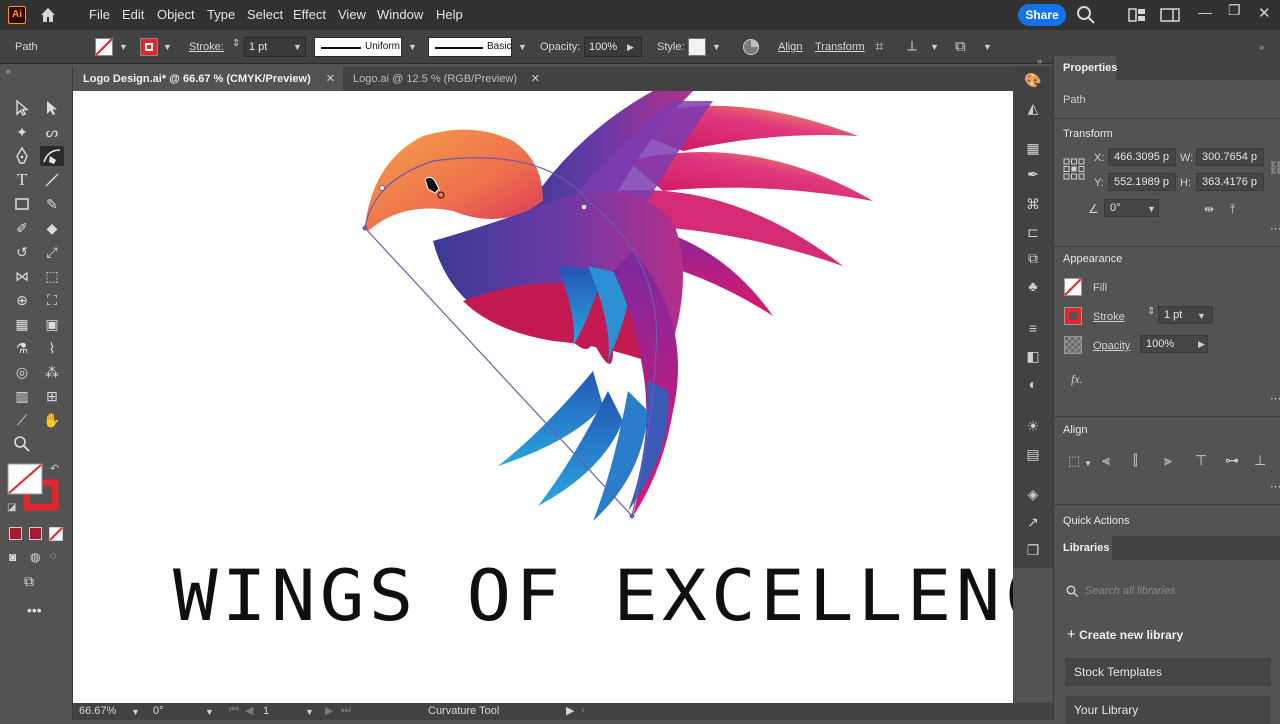 This screenshot has width=1280, height=724. What do you see at coordinates (400, 14) in the screenshot?
I see `menu-window: Window` at bounding box center [400, 14].